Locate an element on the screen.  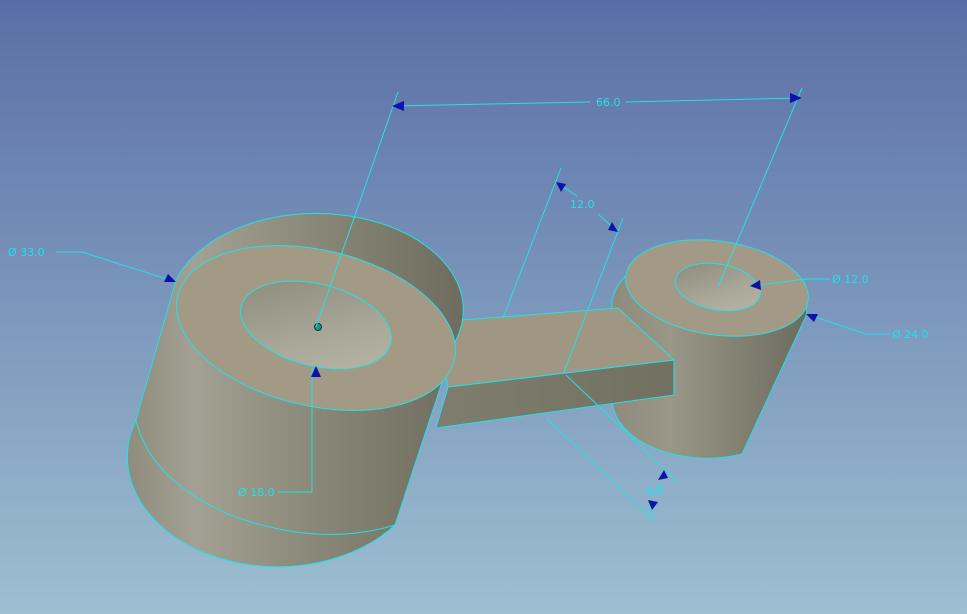
dim-big-inner-dia-label: Ø 18.0 is located at coordinates (256, 492).